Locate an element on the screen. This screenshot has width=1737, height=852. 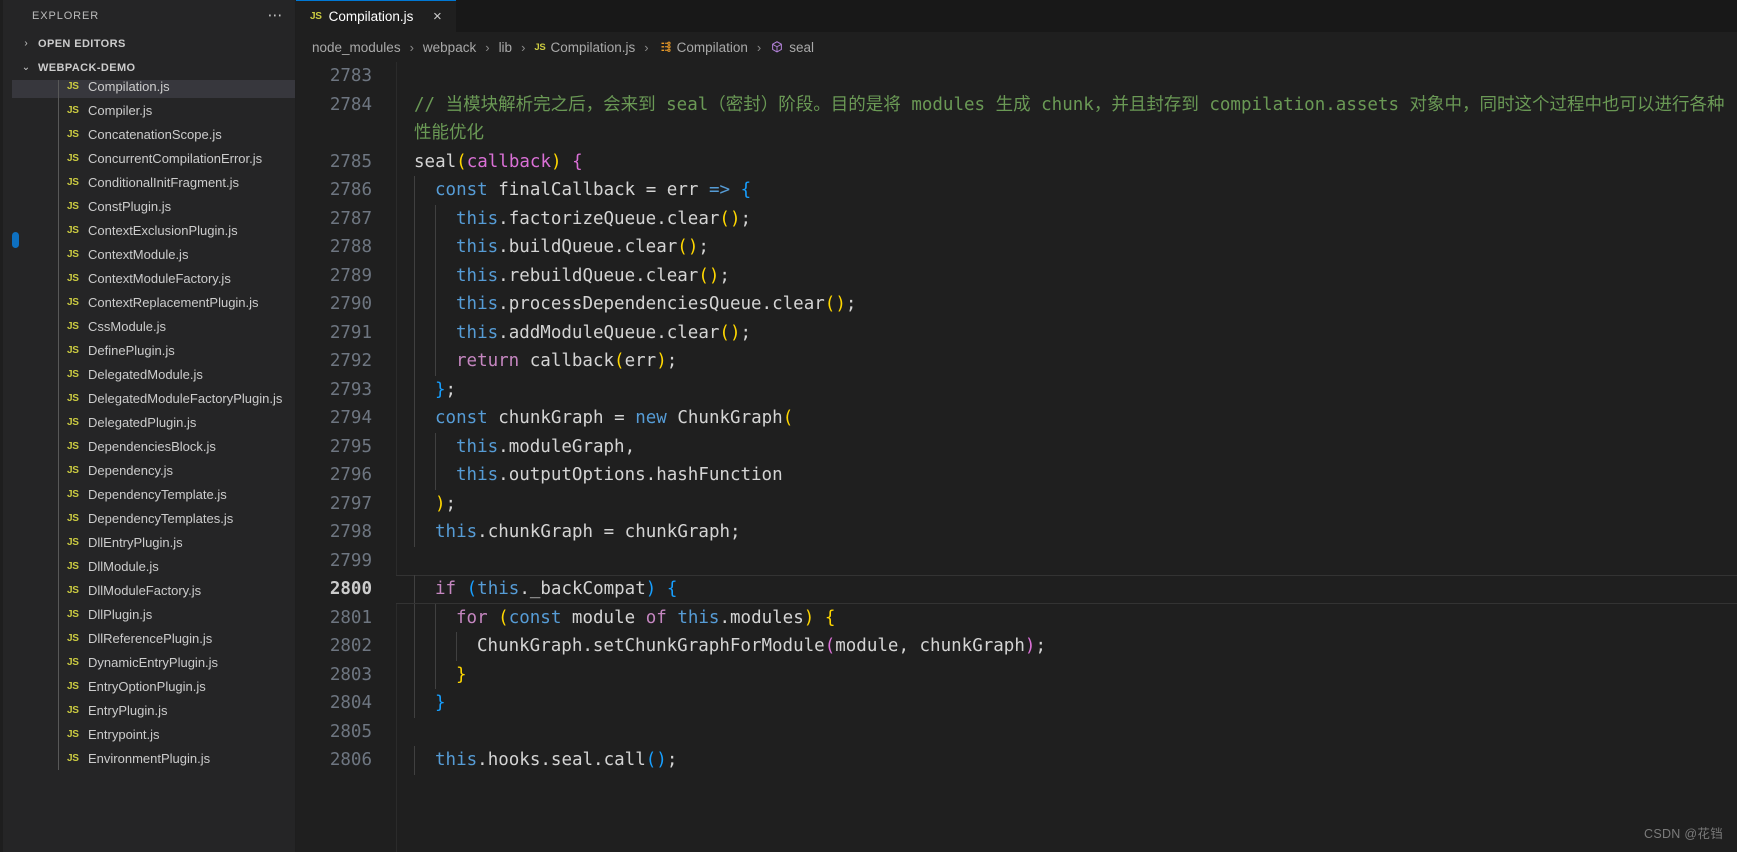
line-number: 2805 is located at coordinates (350, 731).